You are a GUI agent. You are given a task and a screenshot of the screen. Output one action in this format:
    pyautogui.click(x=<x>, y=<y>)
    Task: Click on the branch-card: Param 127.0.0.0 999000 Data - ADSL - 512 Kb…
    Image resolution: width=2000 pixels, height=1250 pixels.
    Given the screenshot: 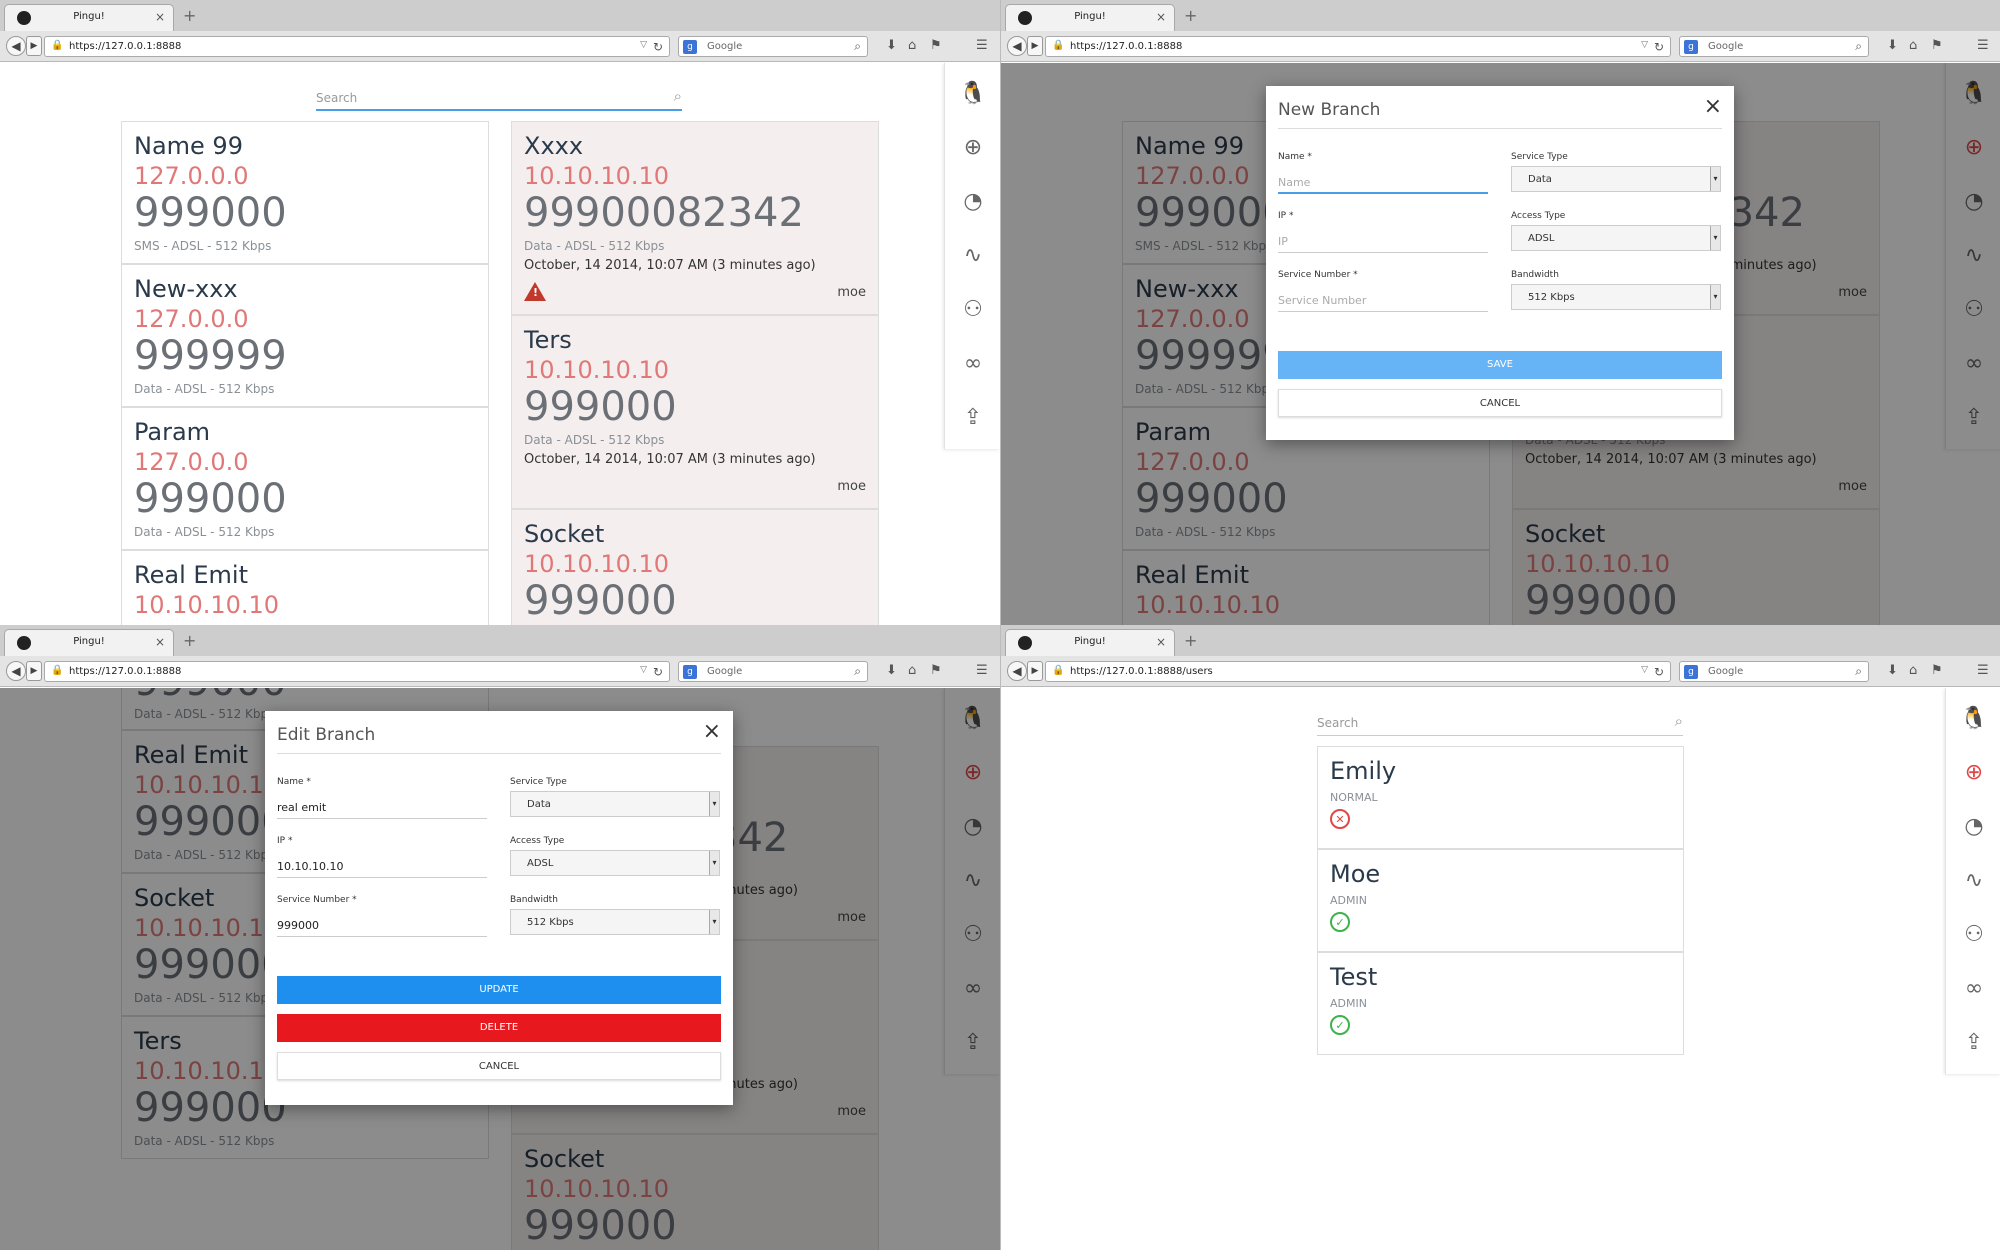 What is the action you would take?
    pyautogui.click(x=305, y=478)
    